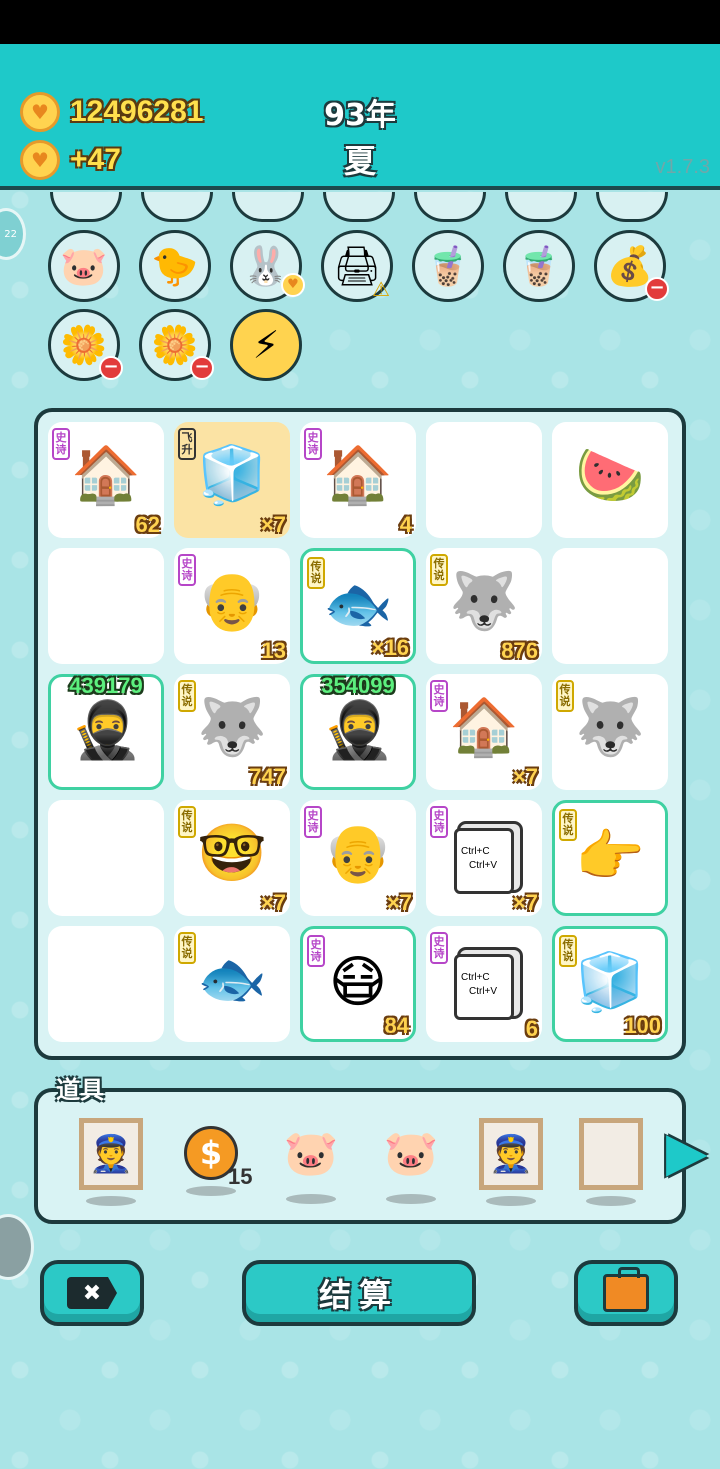 The width and height of the screenshot is (720, 1469). I want to click on tool-item: $15, so click(214, 1158).